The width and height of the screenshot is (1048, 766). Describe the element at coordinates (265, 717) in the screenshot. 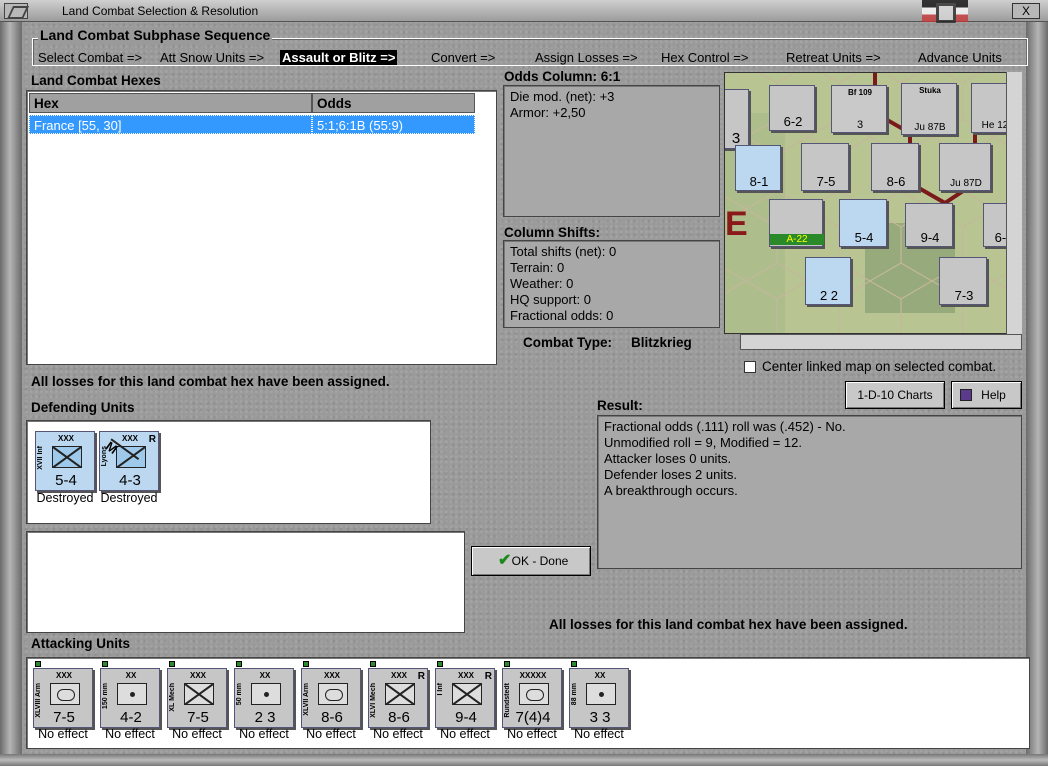

I see `unit-strength: 2 3` at that location.